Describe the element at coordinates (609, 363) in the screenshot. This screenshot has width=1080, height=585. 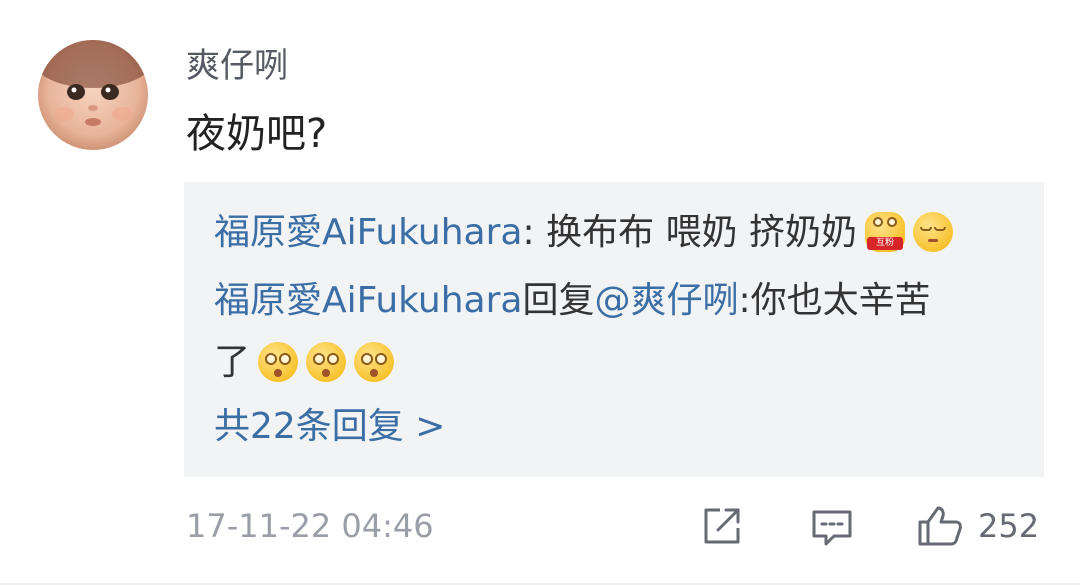
I see `reply-item-continued: 了` at that location.